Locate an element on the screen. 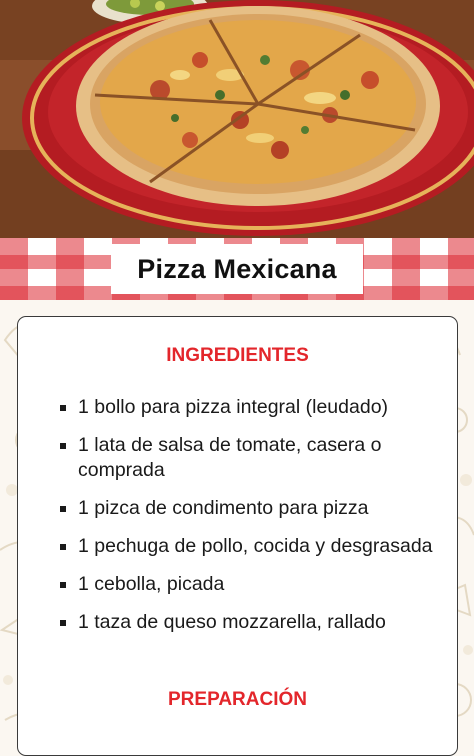 This screenshot has height=756, width=474. ingredient-text: 1 cebolla, picada is located at coordinates (151, 584).